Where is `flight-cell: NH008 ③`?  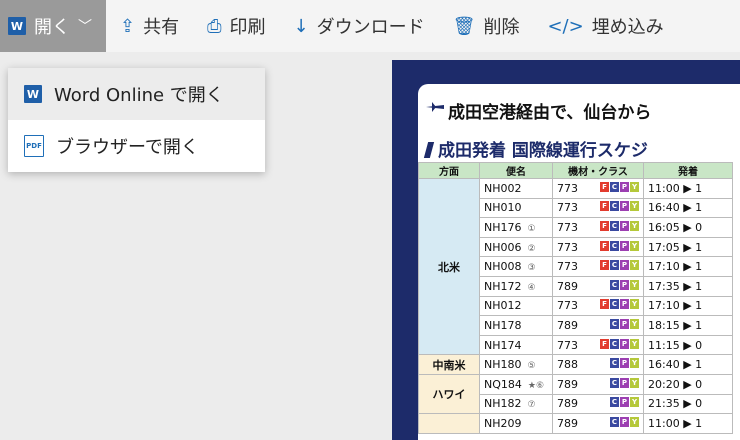 flight-cell: NH008 ③ is located at coordinates (516, 266).